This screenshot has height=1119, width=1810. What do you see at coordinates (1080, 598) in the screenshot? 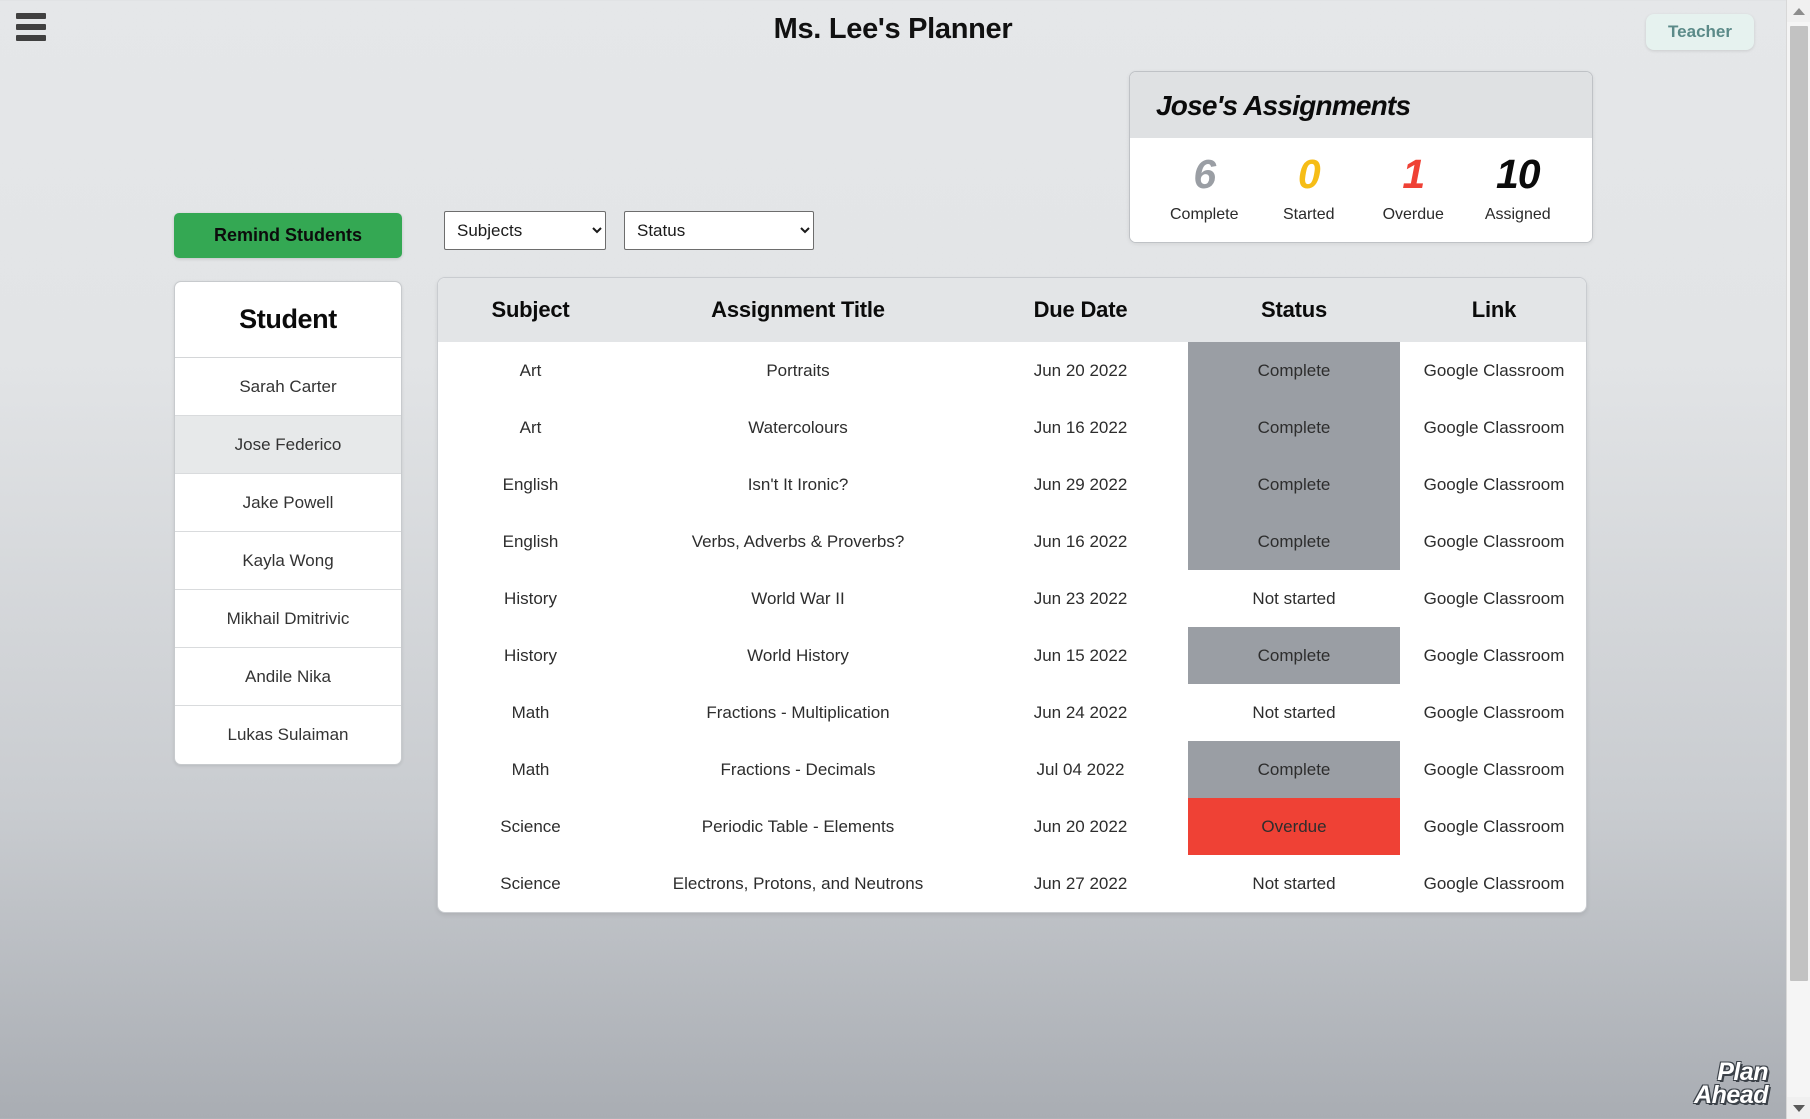
I see `cell-due-date: Jun 23 2022` at bounding box center [1080, 598].